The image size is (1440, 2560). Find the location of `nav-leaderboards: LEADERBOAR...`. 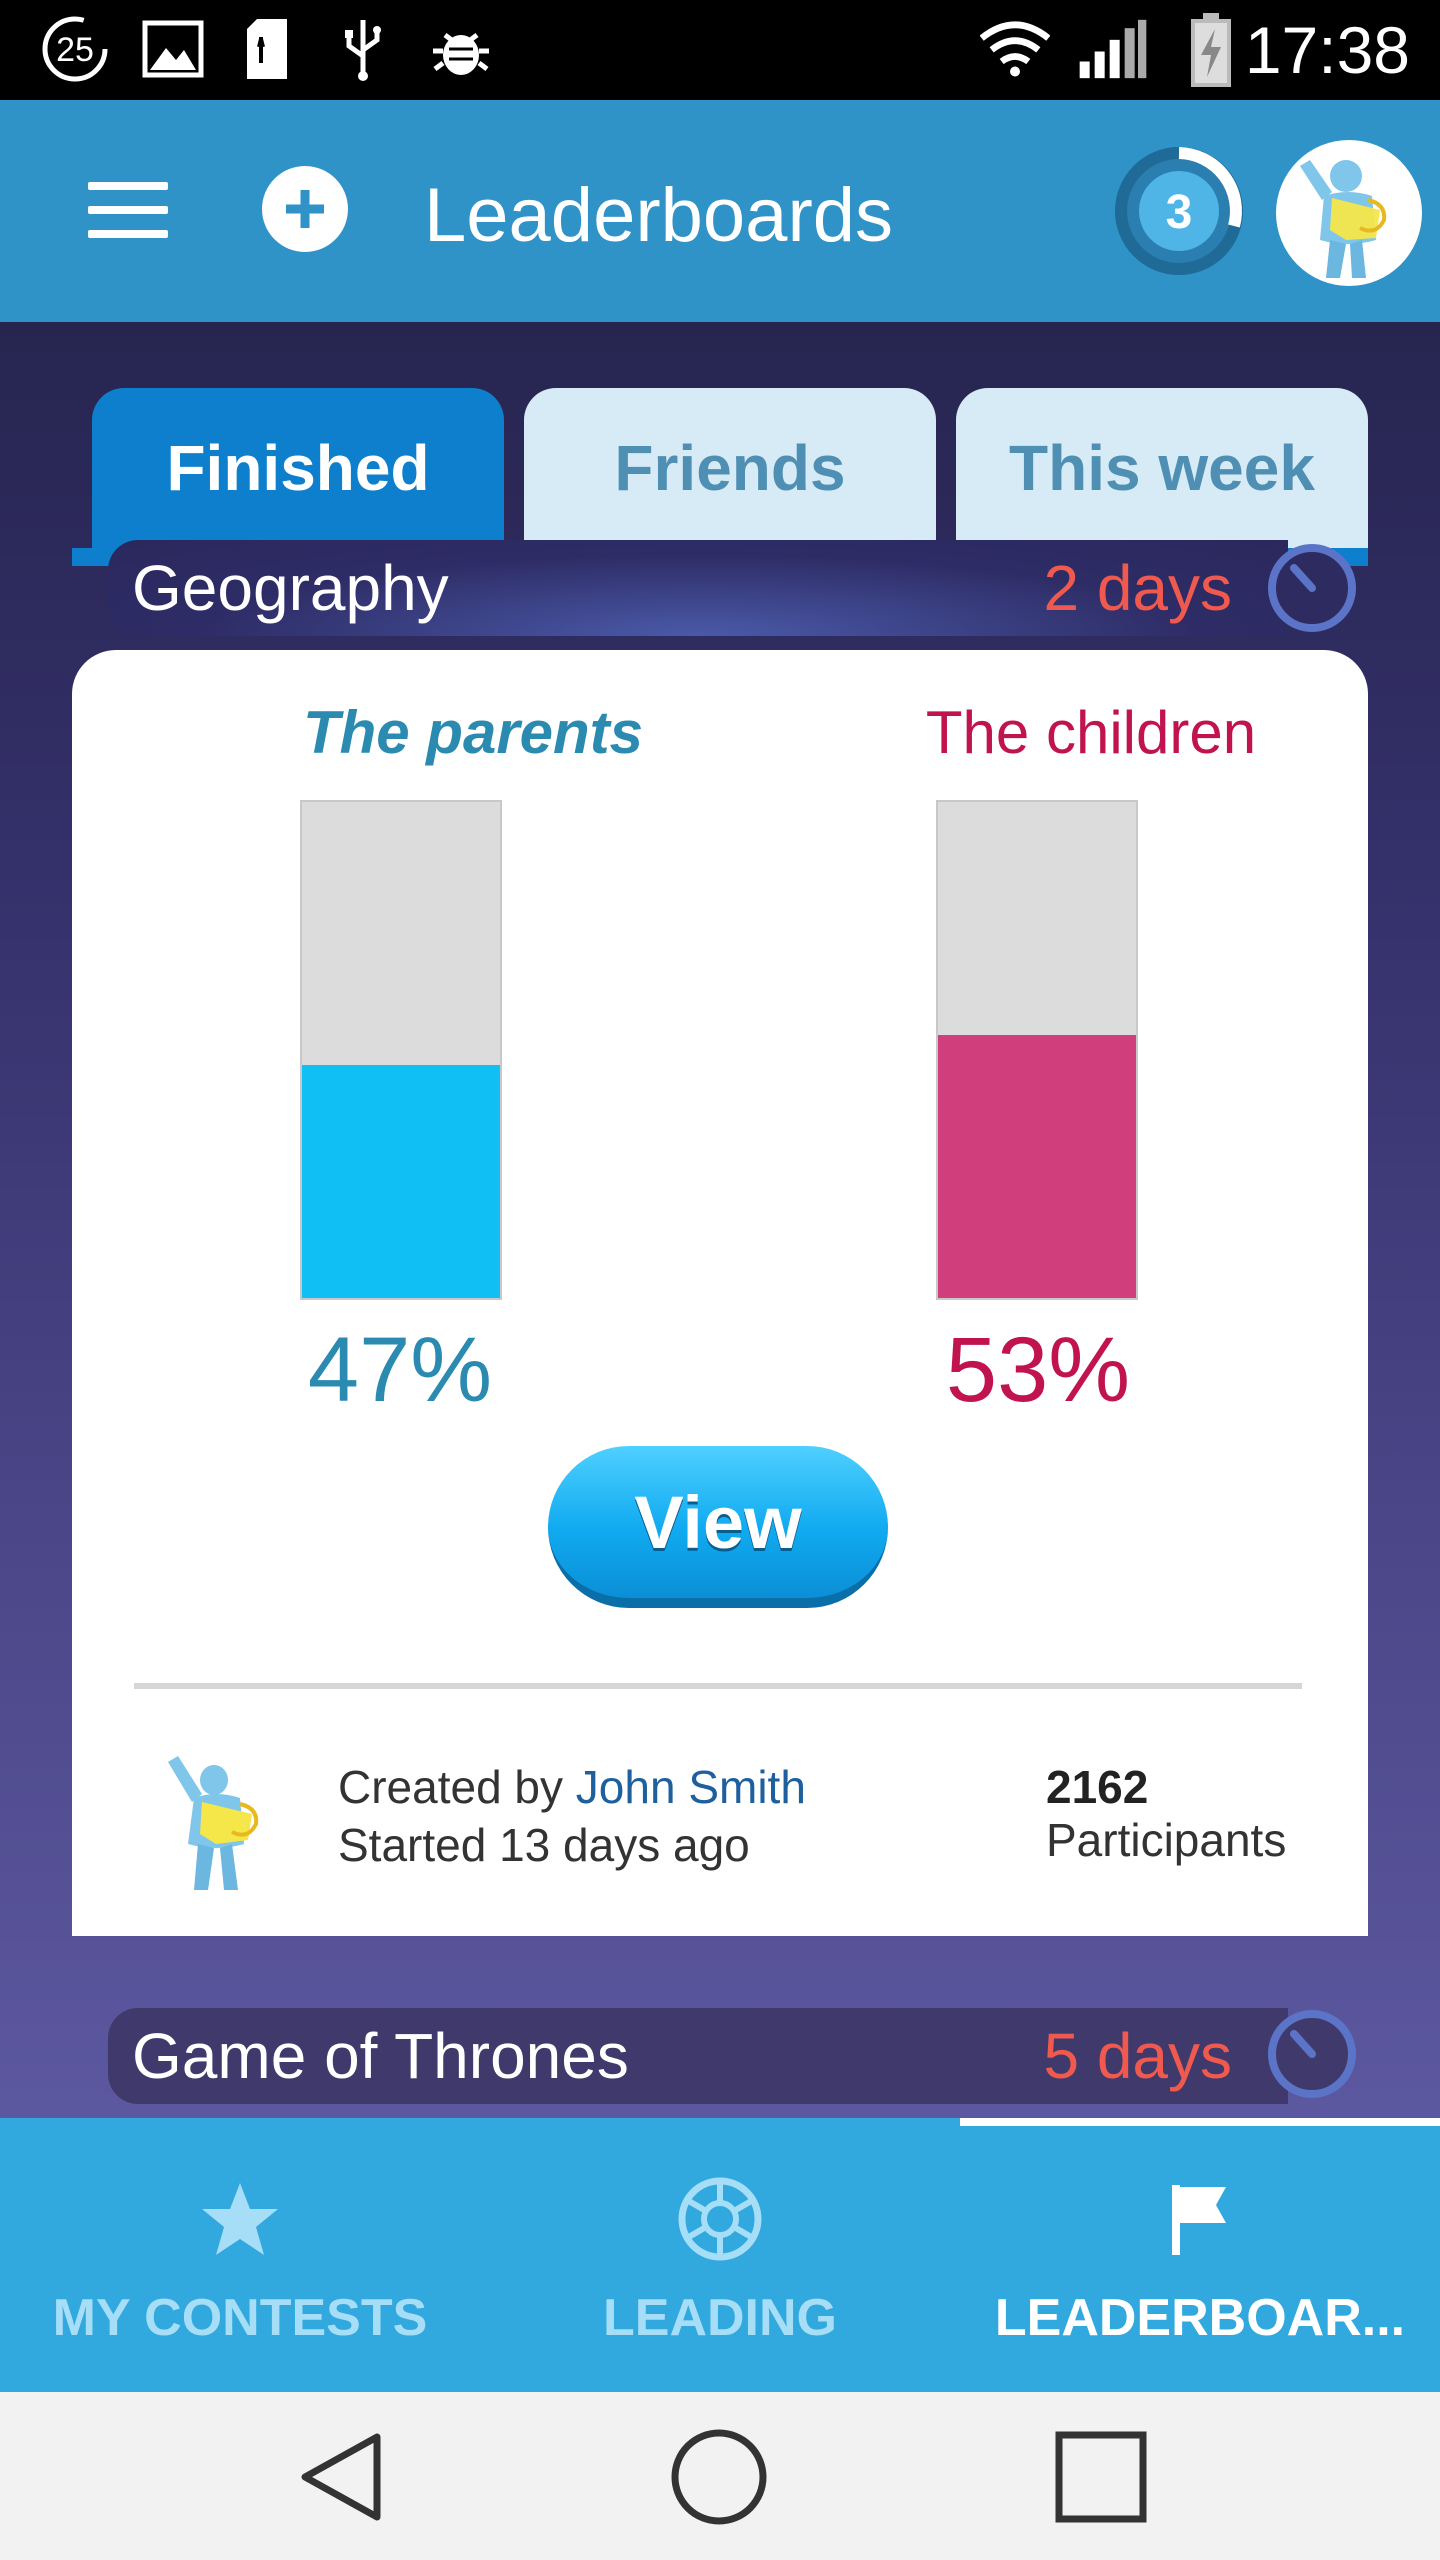

nav-leaderboards: LEADERBOAR... is located at coordinates (1200, 2255).